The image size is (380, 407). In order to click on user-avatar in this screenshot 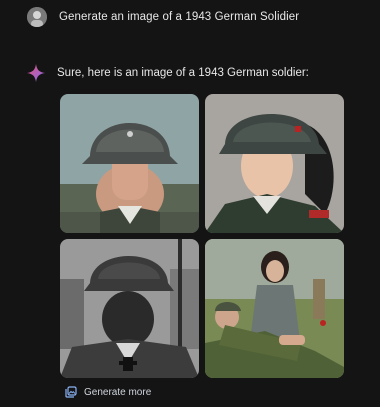, I will do `click(37, 17)`.